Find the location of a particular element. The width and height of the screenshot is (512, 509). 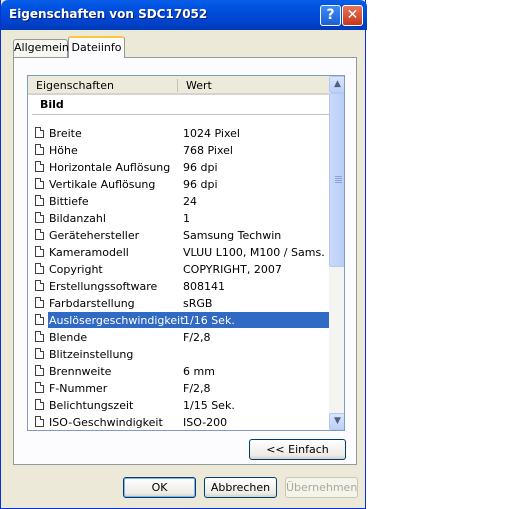

property-value: 808141 is located at coordinates (204, 286).